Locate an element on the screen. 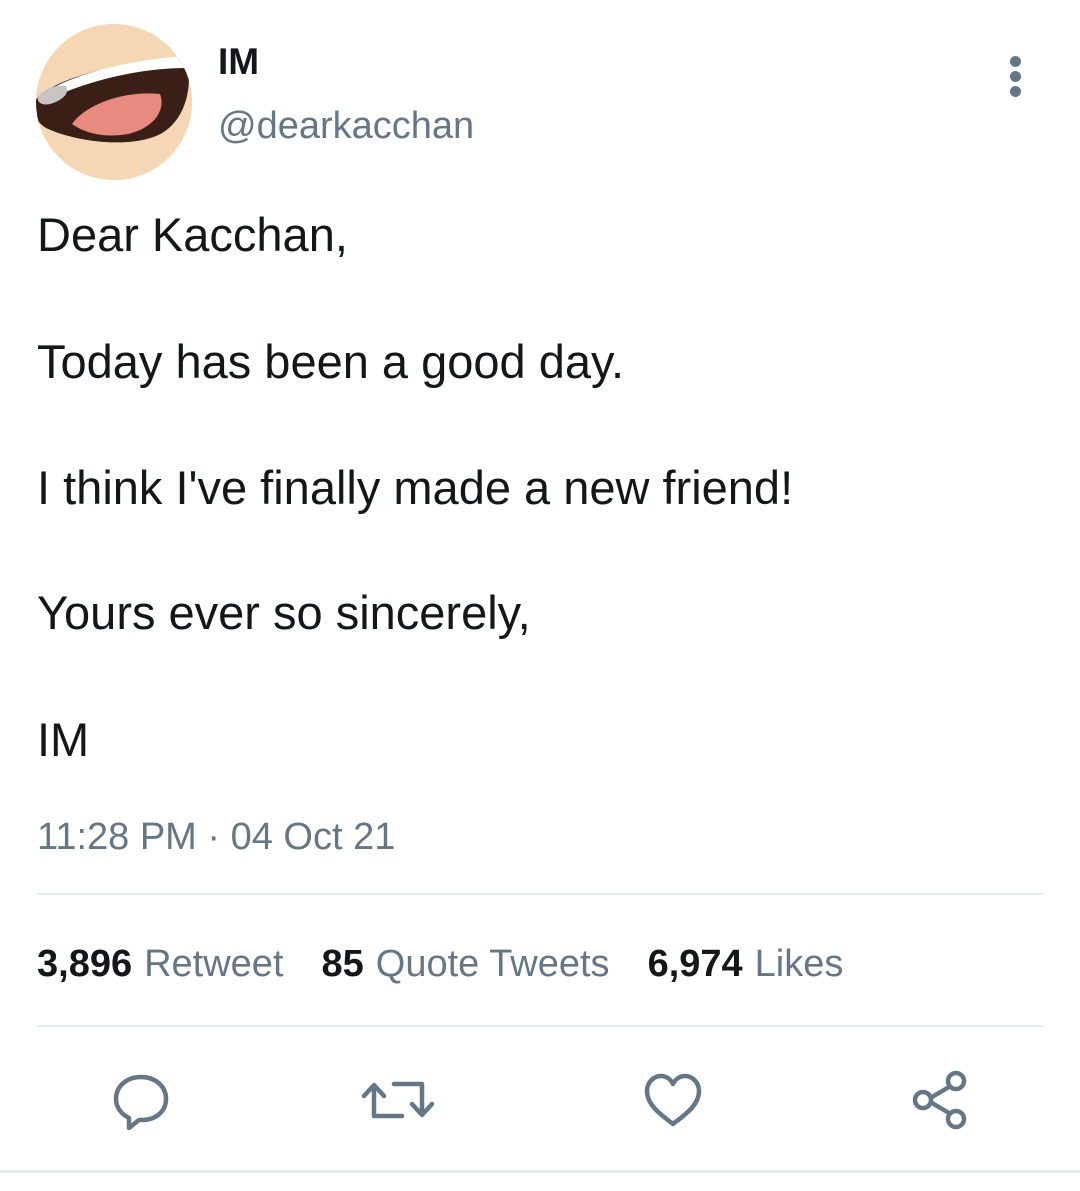 The image size is (1080, 1191). retweets-label: Retweet is located at coordinates (214, 963).